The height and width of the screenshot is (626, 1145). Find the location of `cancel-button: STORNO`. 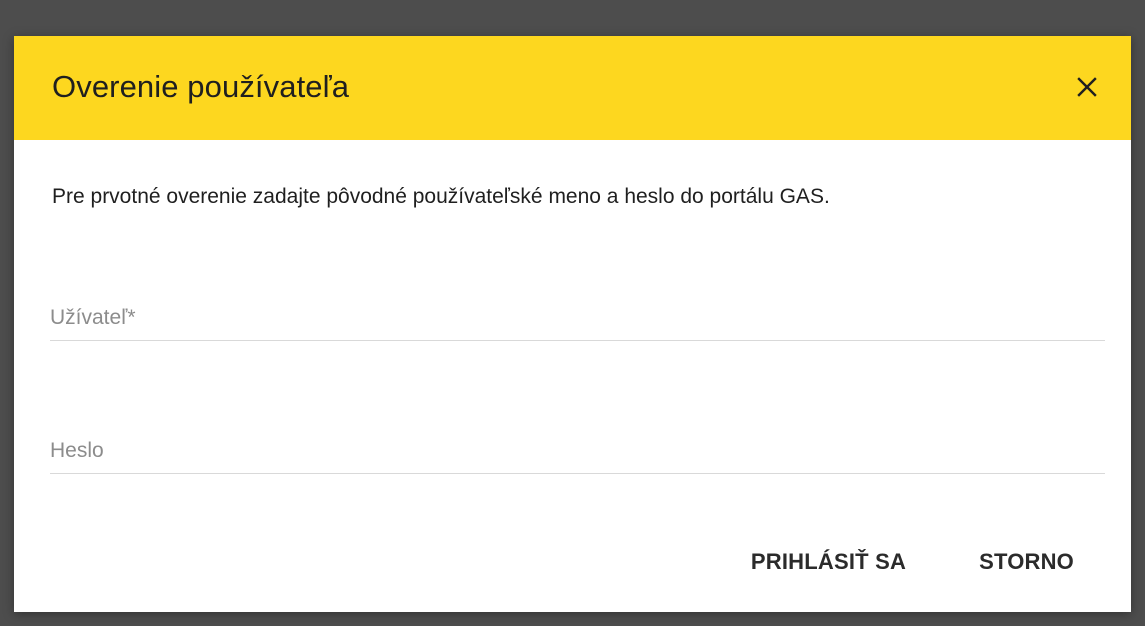

cancel-button: STORNO is located at coordinates (1026, 562).